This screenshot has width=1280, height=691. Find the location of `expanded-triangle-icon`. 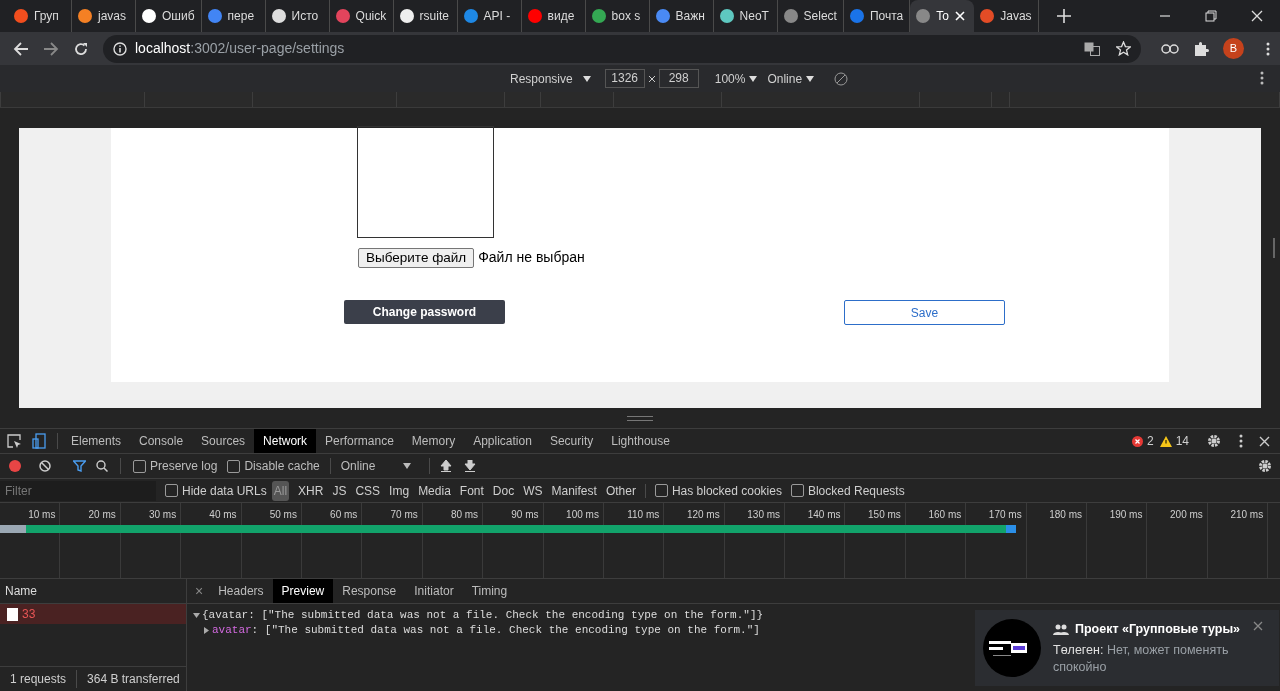

expanded-triangle-icon is located at coordinates (196, 615).